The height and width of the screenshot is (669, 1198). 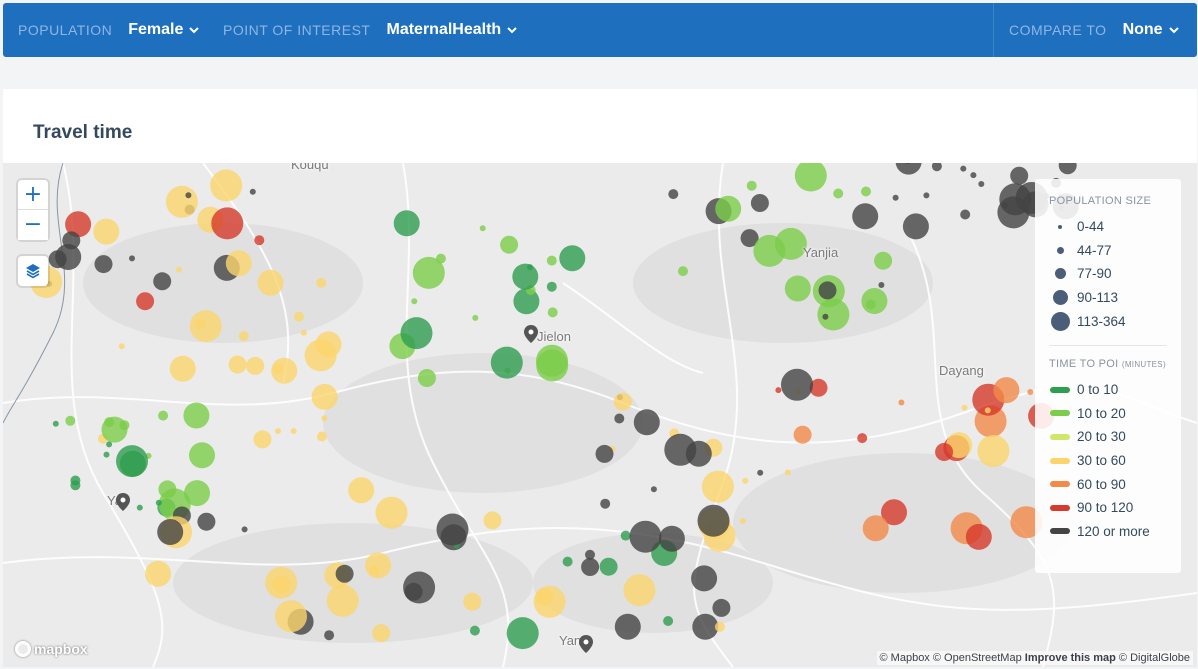 What do you see at coordinates (905, 658) in the screenshot?
I see `attribution-mapbox-link: © Mapbox` at bounding box center [905, 658].